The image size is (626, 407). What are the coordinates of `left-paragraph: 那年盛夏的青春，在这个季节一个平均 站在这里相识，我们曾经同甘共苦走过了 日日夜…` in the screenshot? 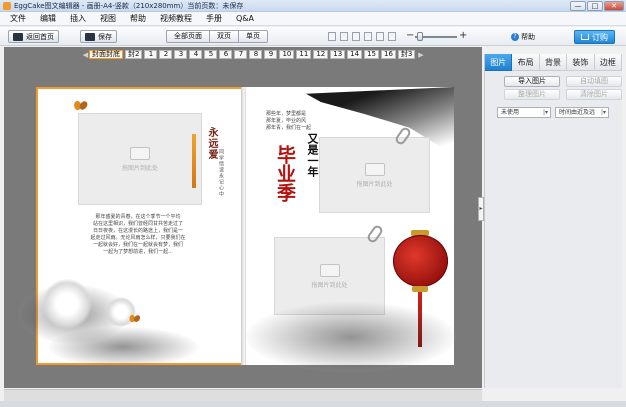 It's located at (138, 234).